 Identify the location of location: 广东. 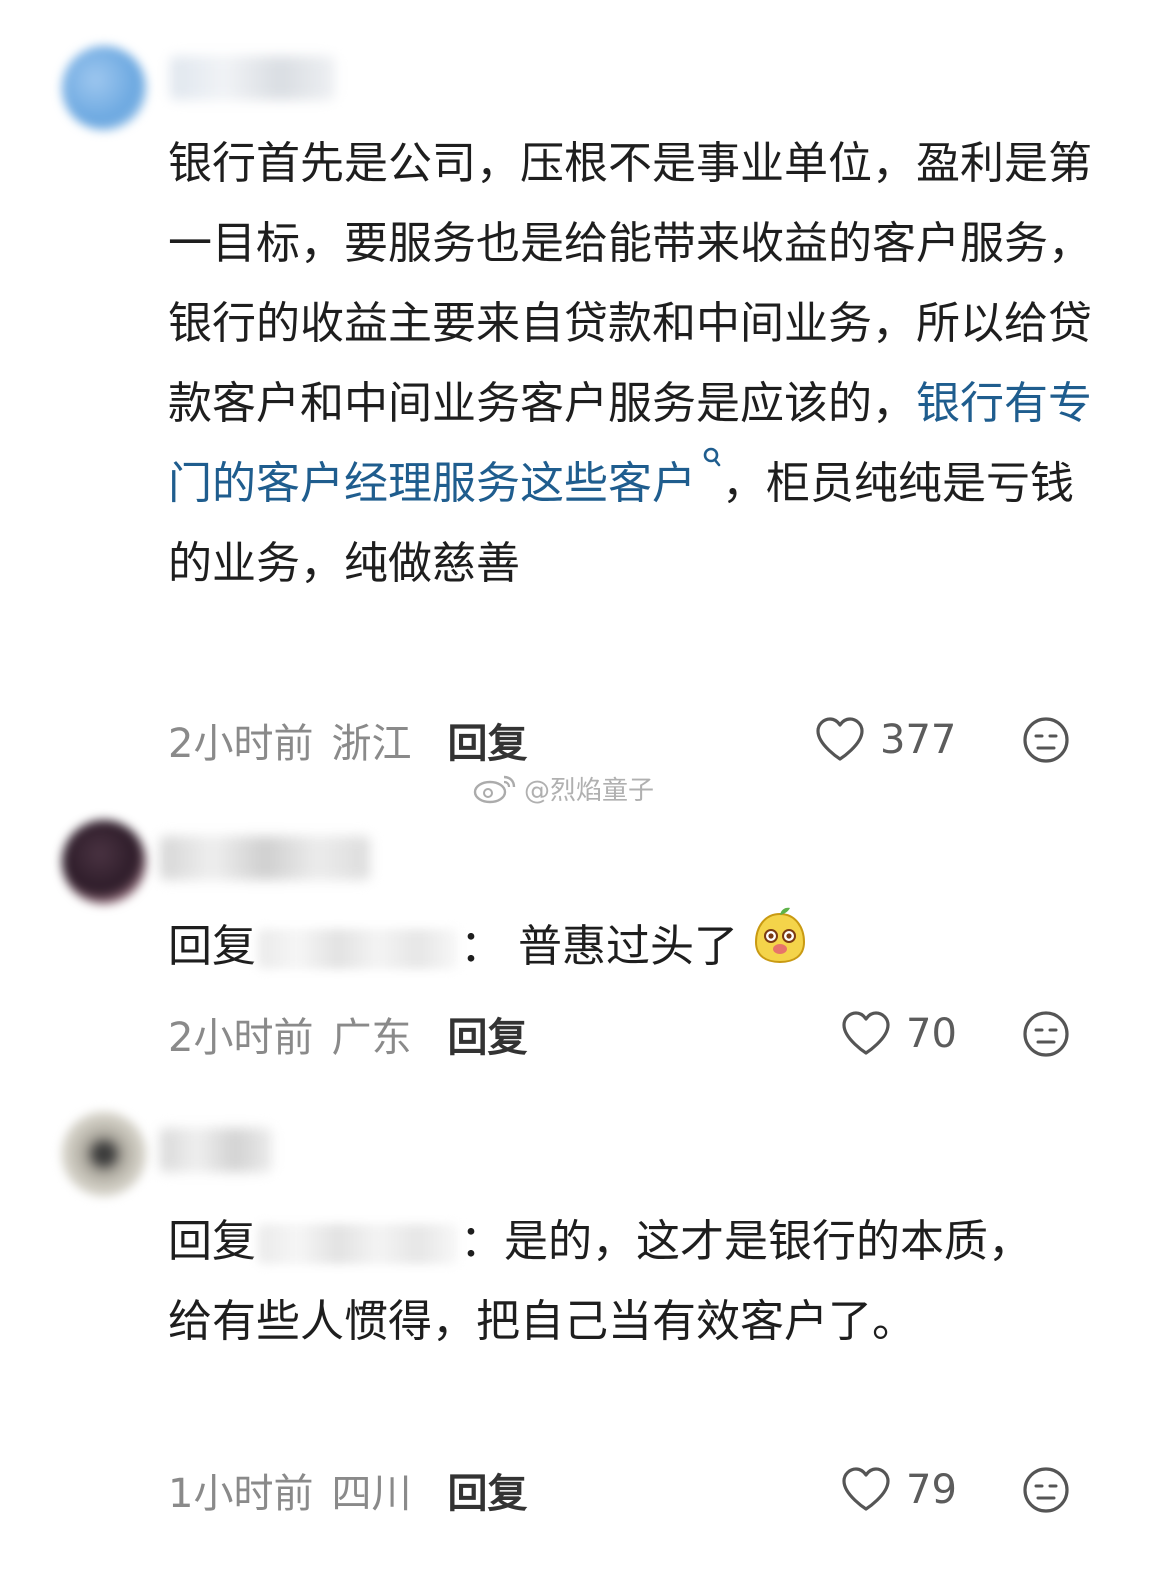
(371, 1038).